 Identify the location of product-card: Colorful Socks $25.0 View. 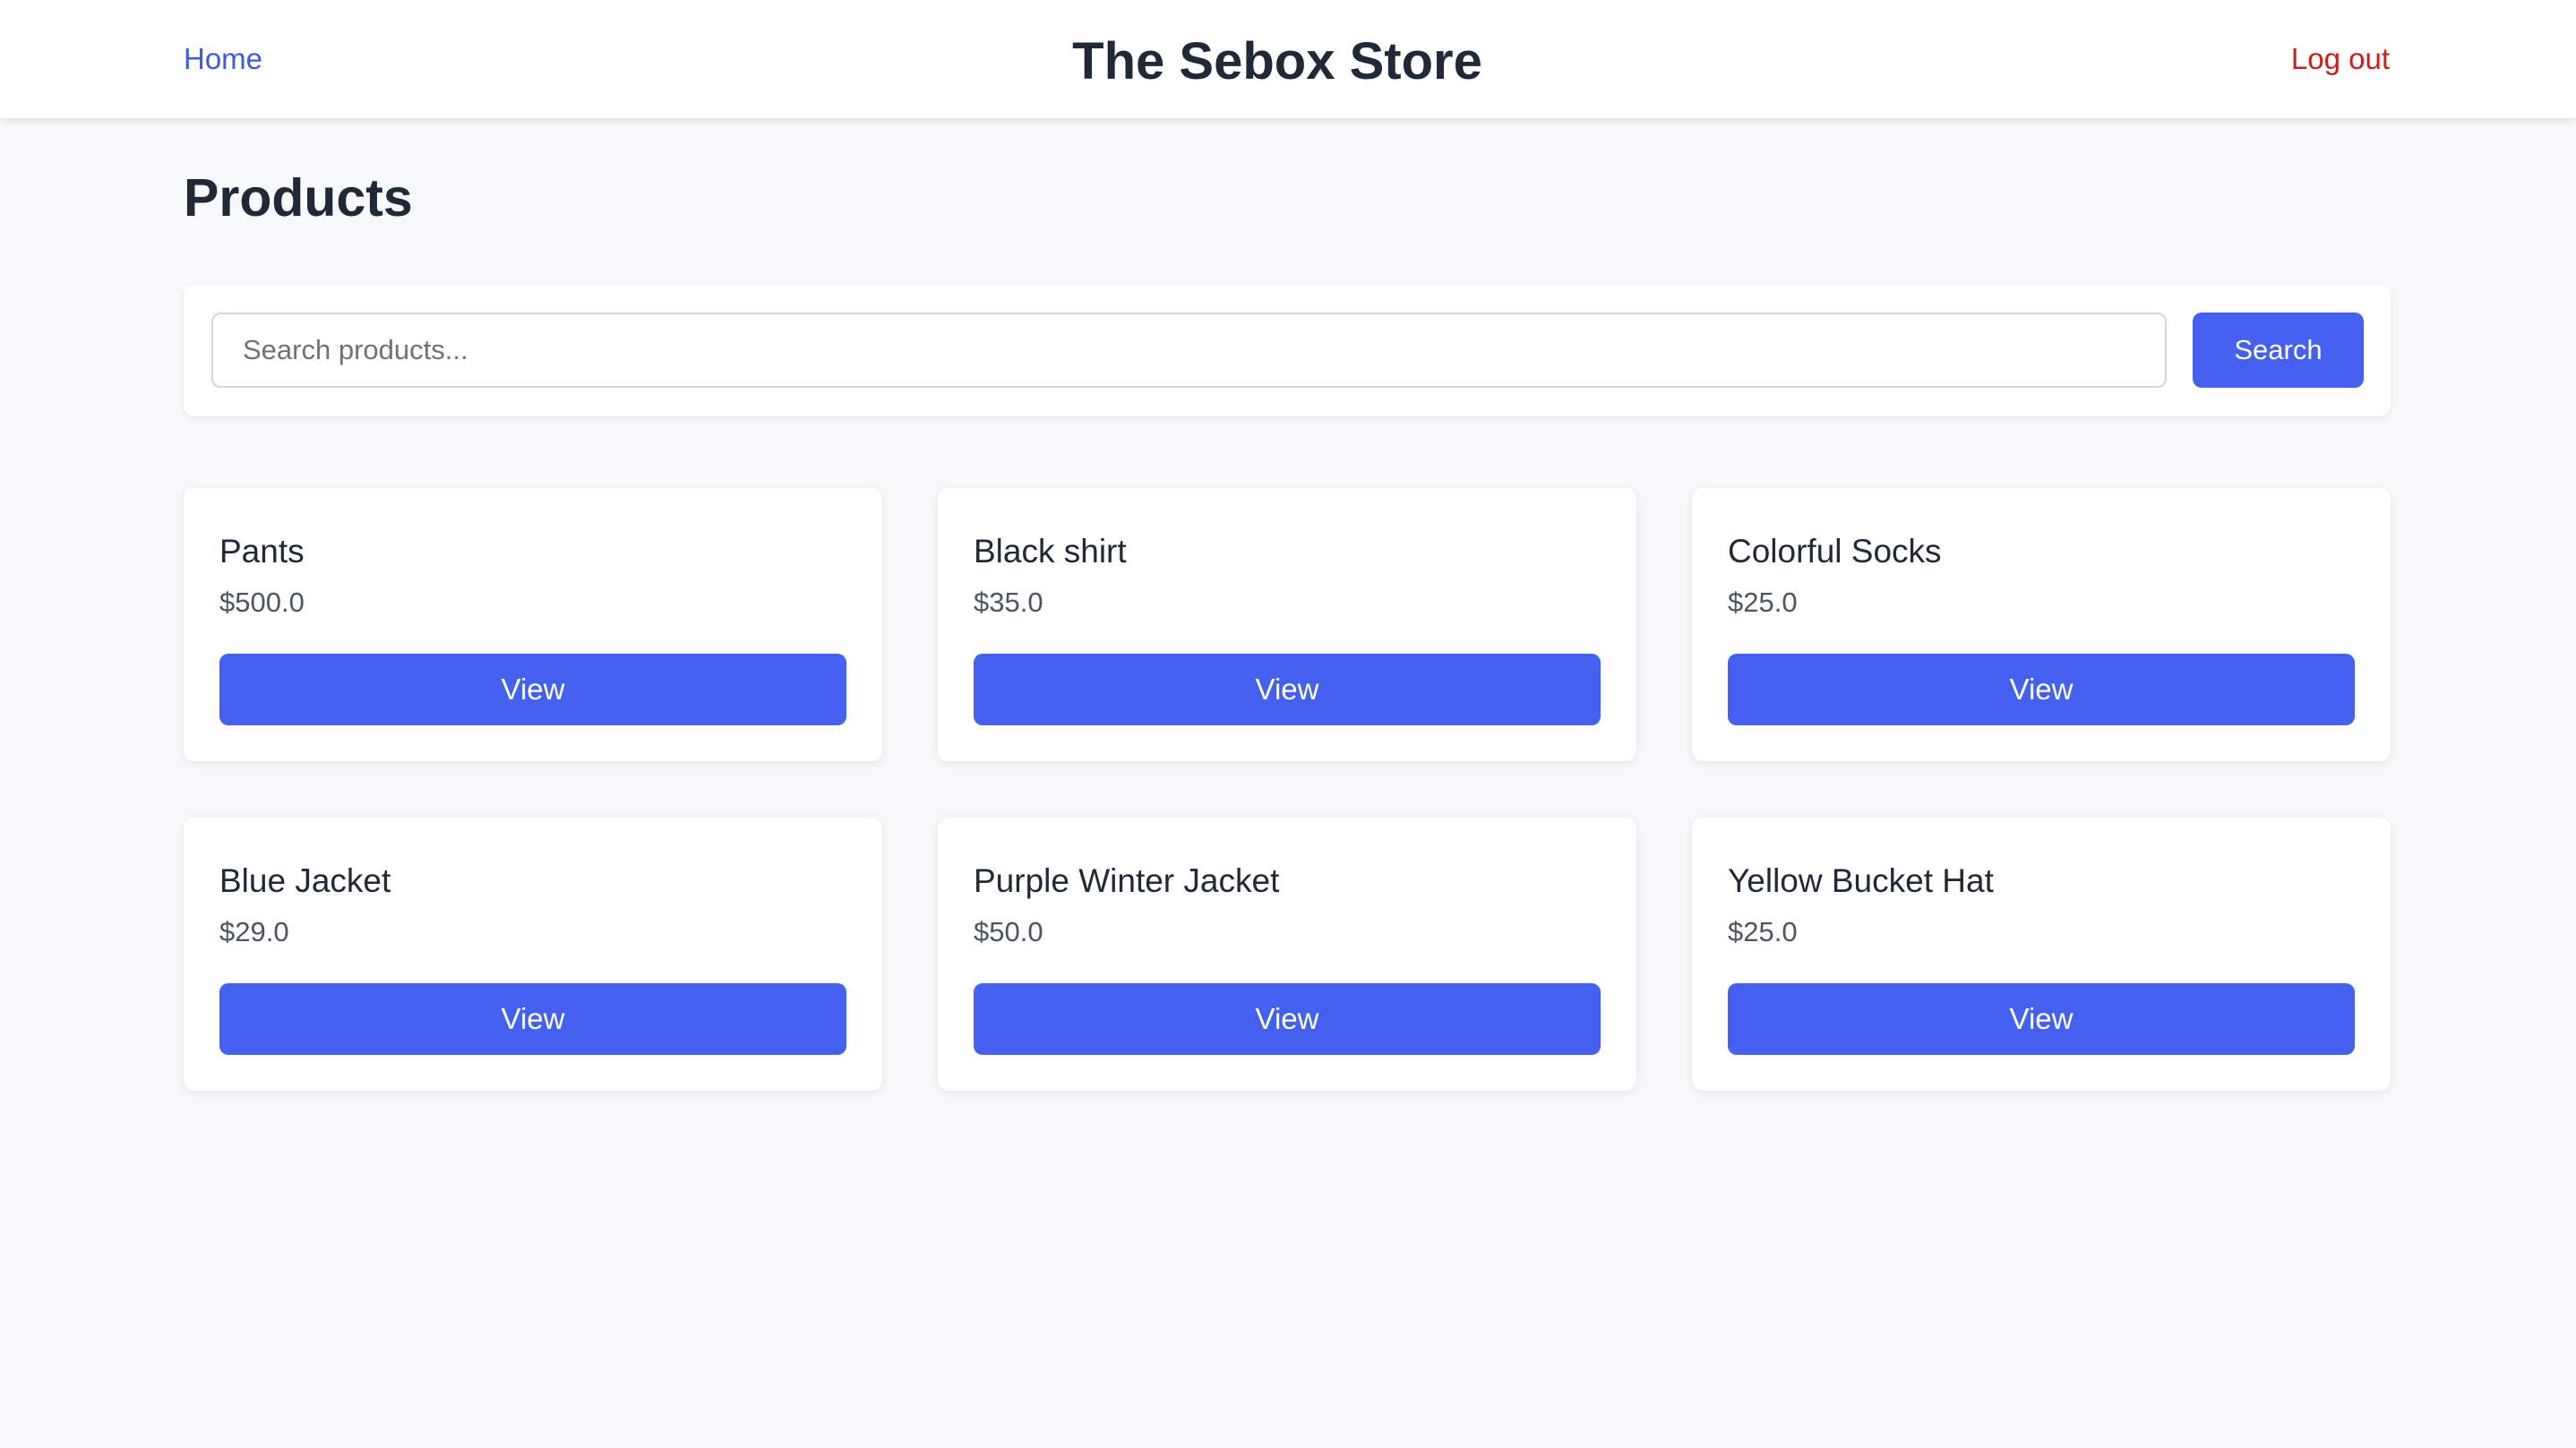
(2041, 624).